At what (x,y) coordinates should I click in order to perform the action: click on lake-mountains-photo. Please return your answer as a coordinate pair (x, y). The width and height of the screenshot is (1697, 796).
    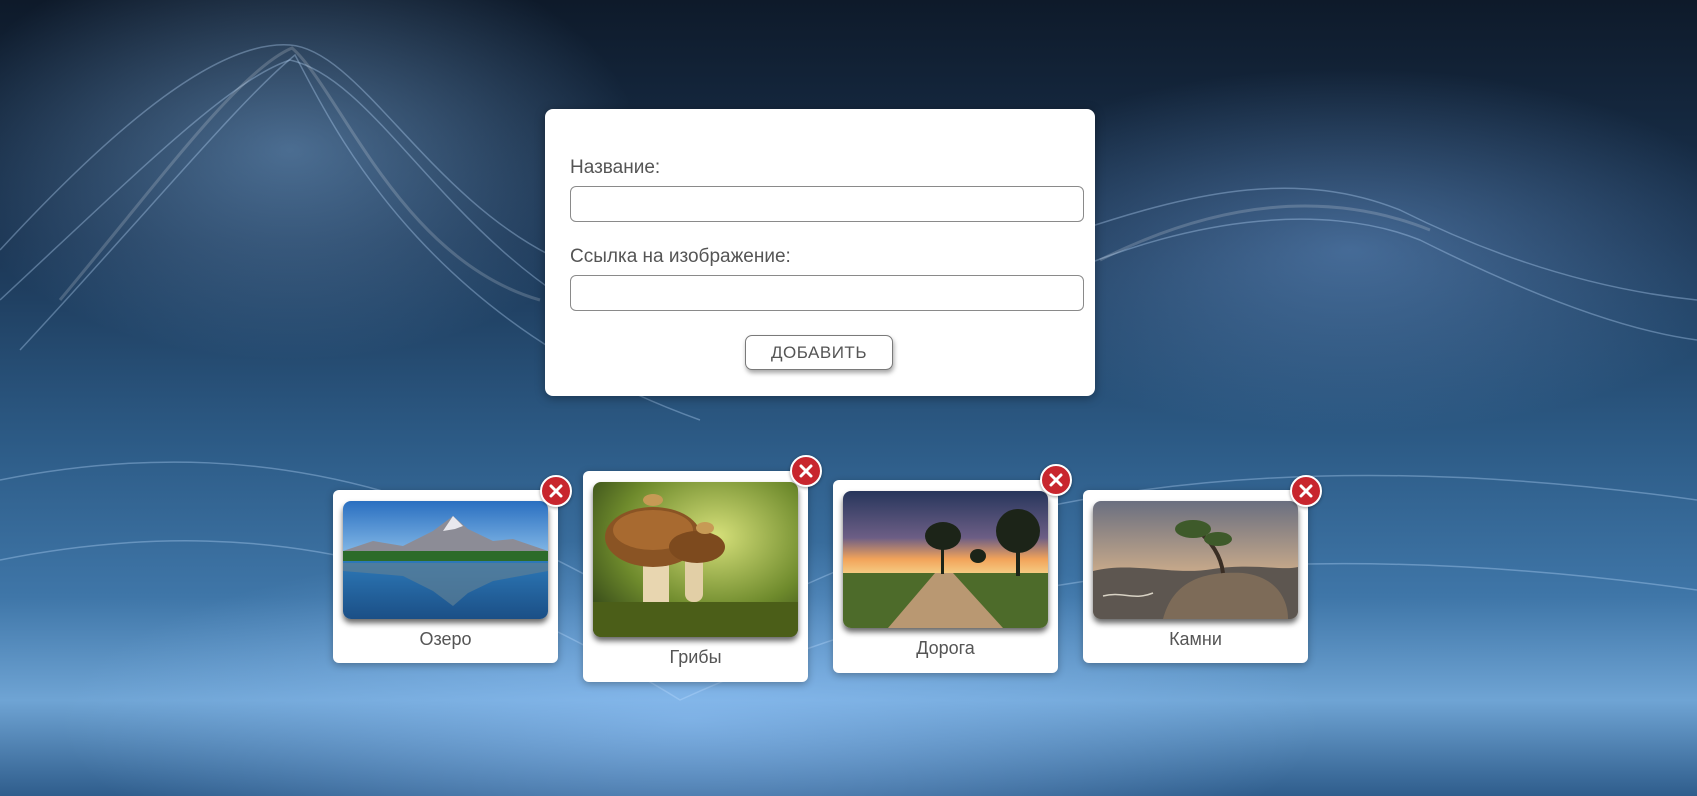
    Looking at the image, I should click on (445, 560).